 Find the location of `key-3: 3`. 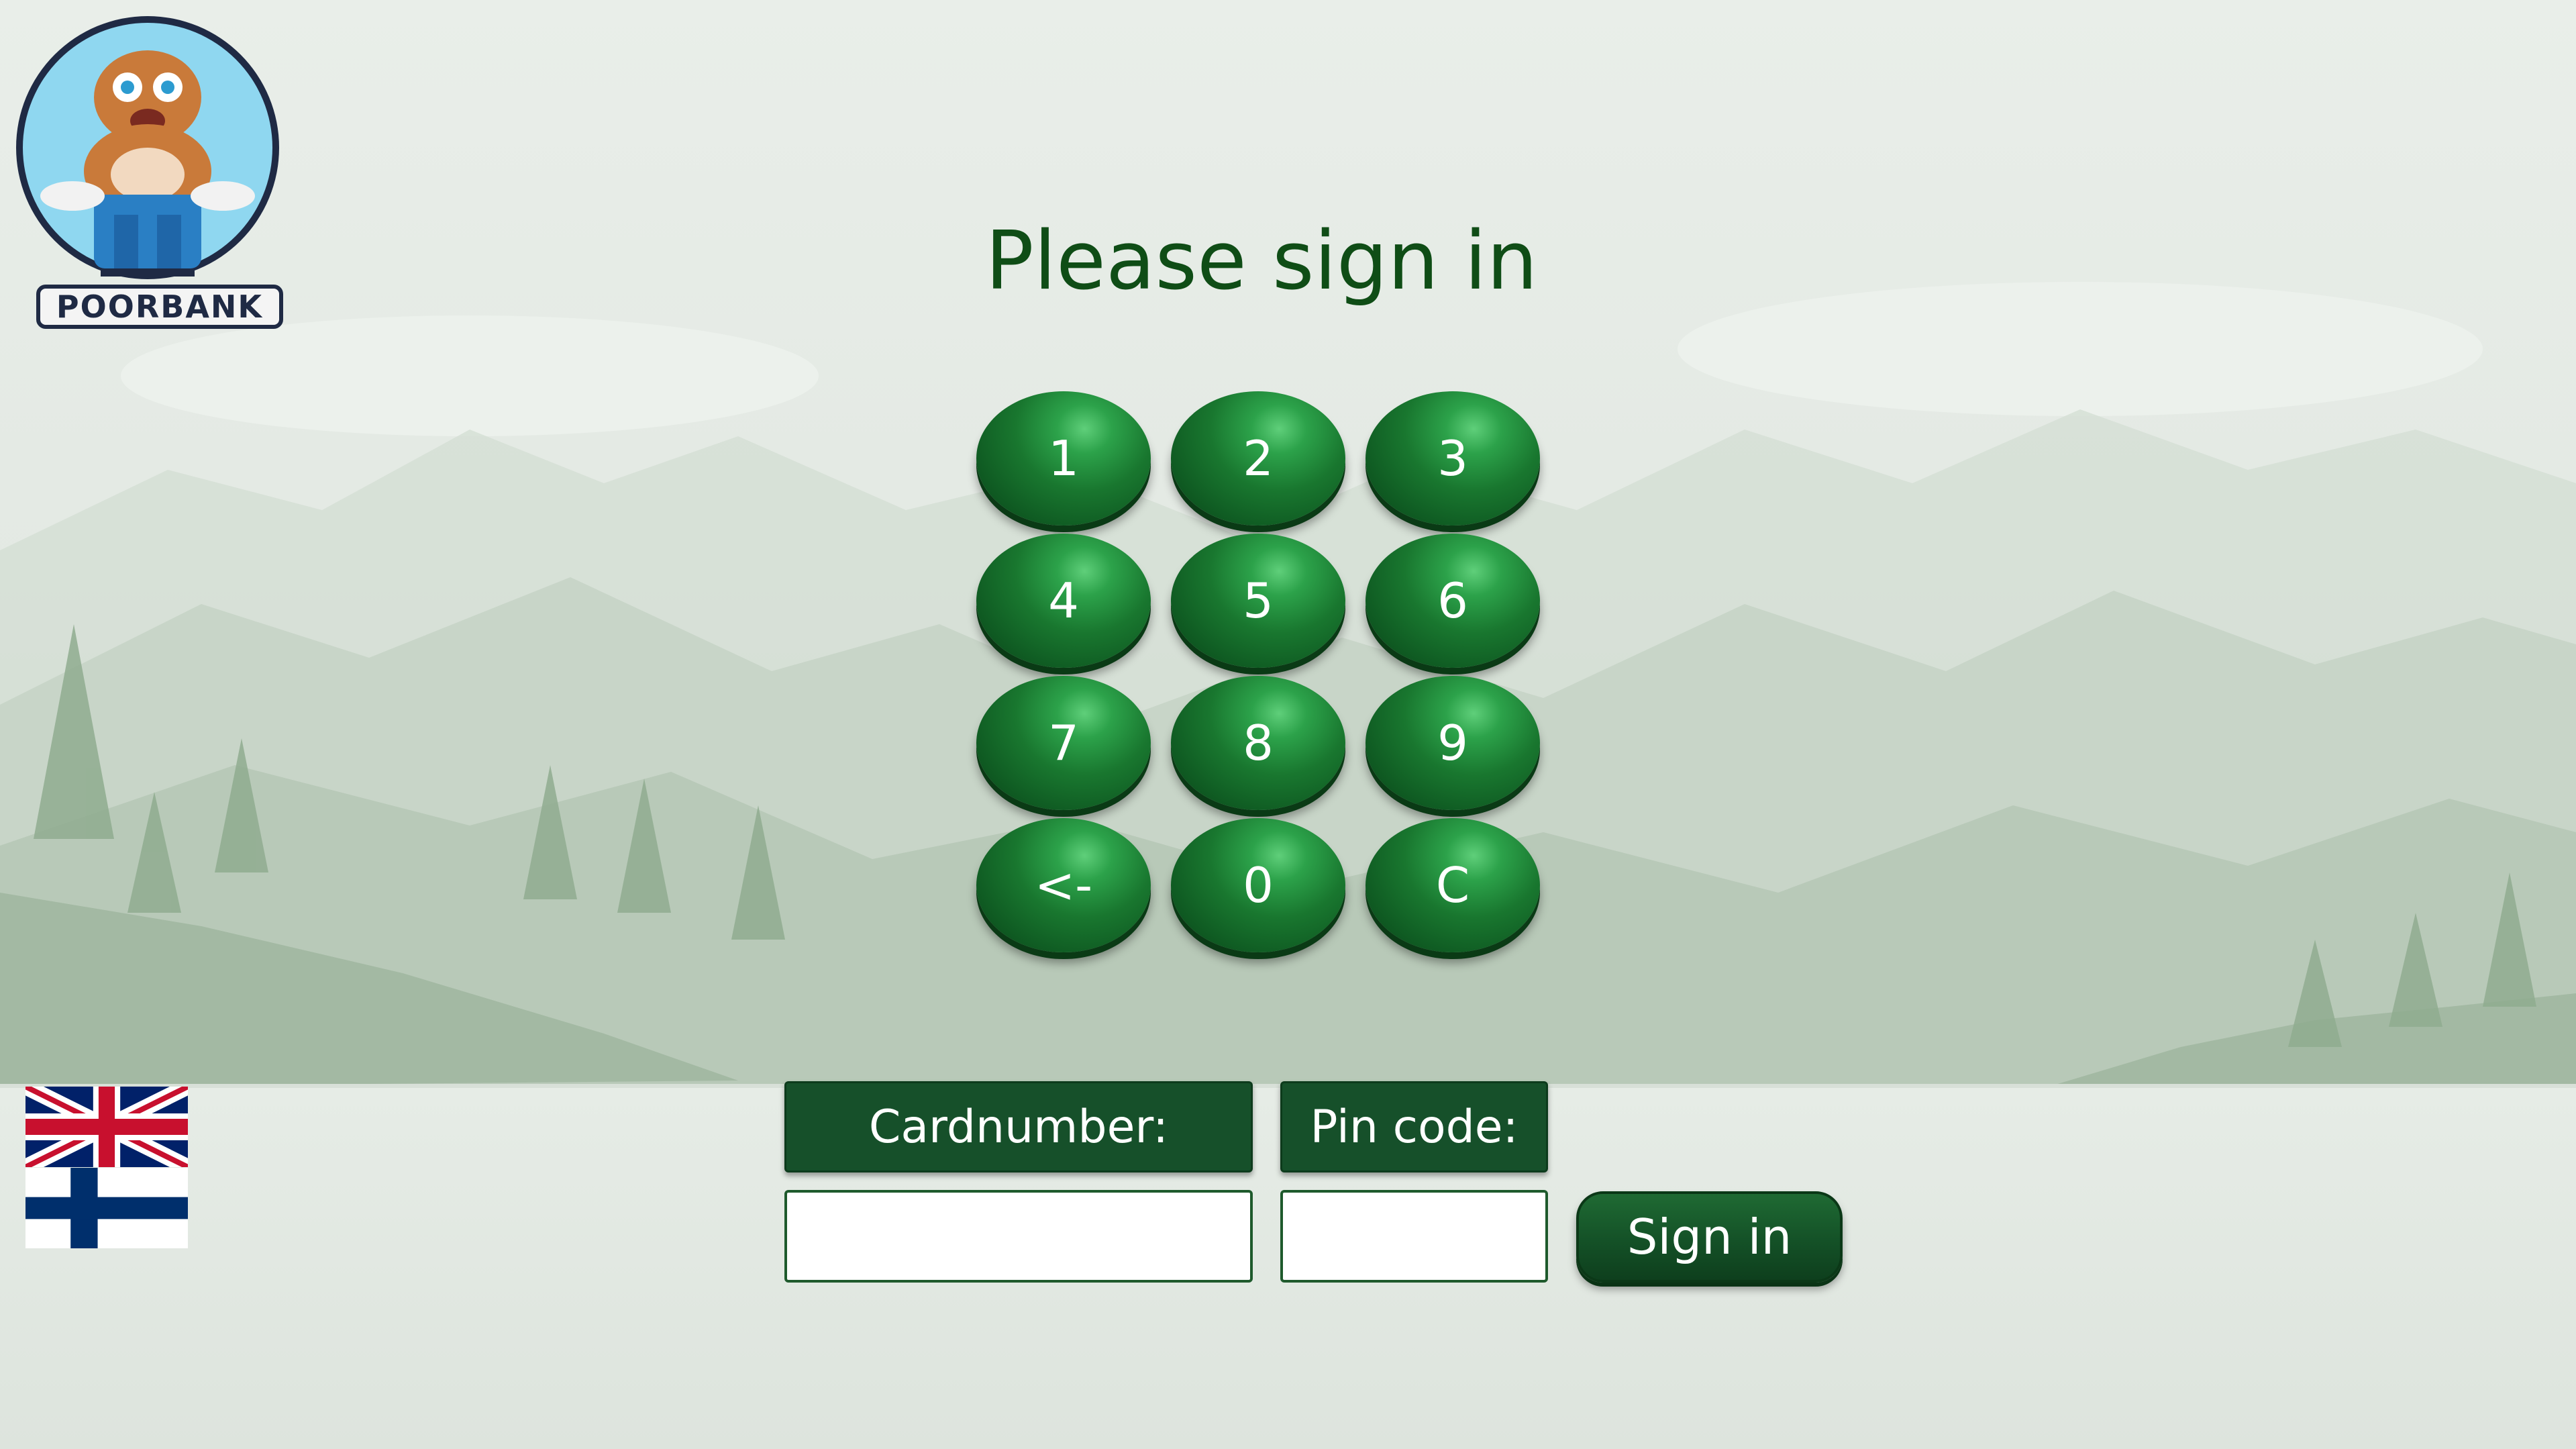

key-3: 3 is located at coordinates (1453, 458).